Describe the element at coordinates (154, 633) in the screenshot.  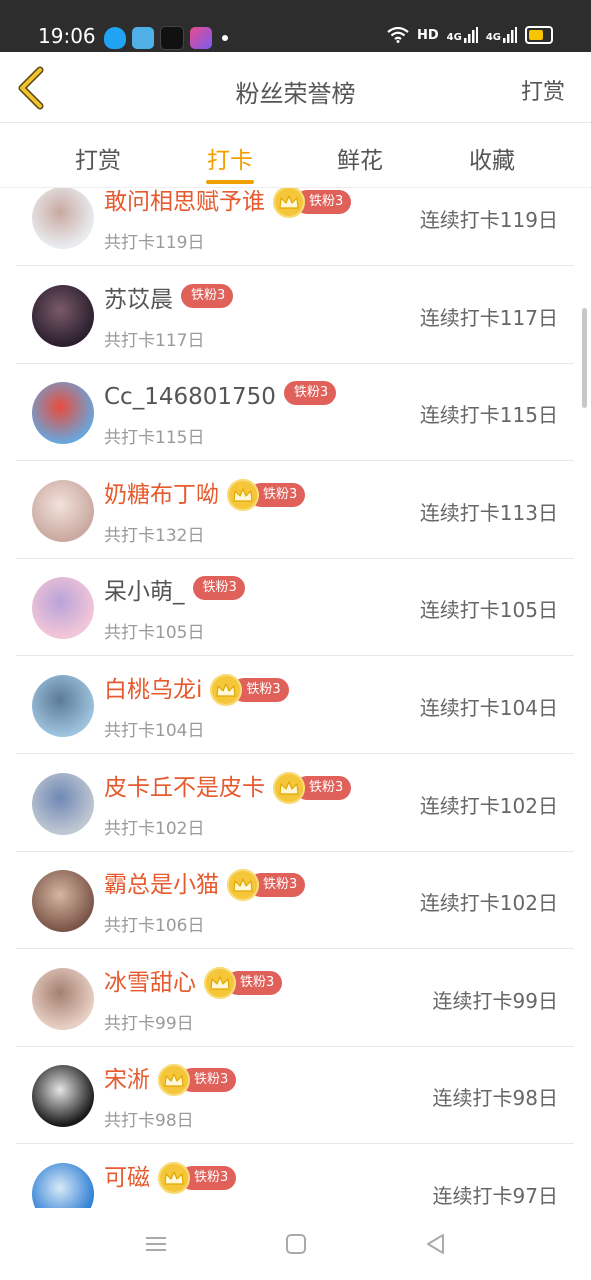
I see `total-checkin-days: 共打卡105日` at that location.